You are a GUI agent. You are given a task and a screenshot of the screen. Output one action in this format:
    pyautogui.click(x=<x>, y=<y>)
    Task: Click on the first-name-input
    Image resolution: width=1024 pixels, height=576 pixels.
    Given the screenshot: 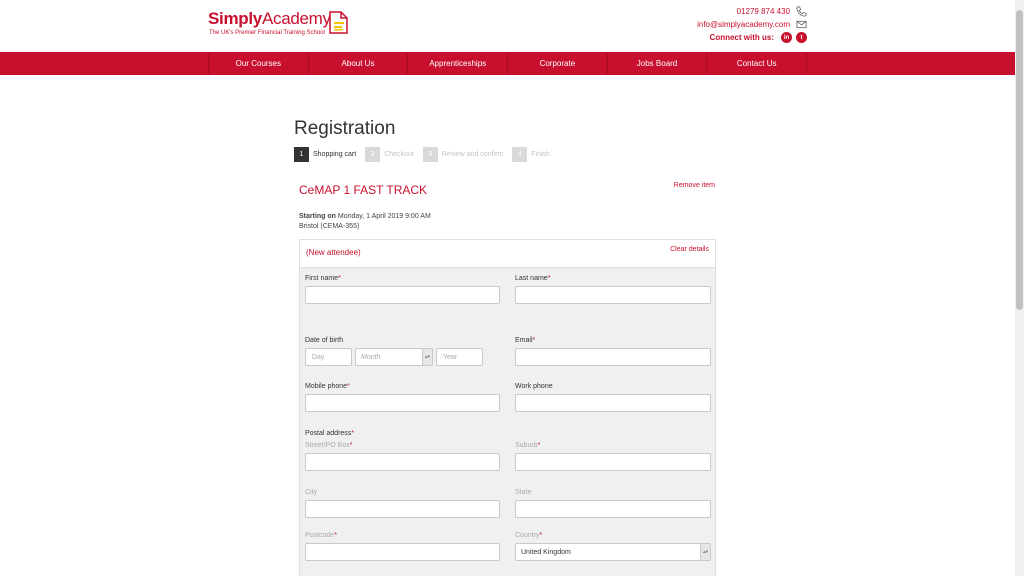 What is the action you would take?
    pyautogui.click(x=402, y=295)
    